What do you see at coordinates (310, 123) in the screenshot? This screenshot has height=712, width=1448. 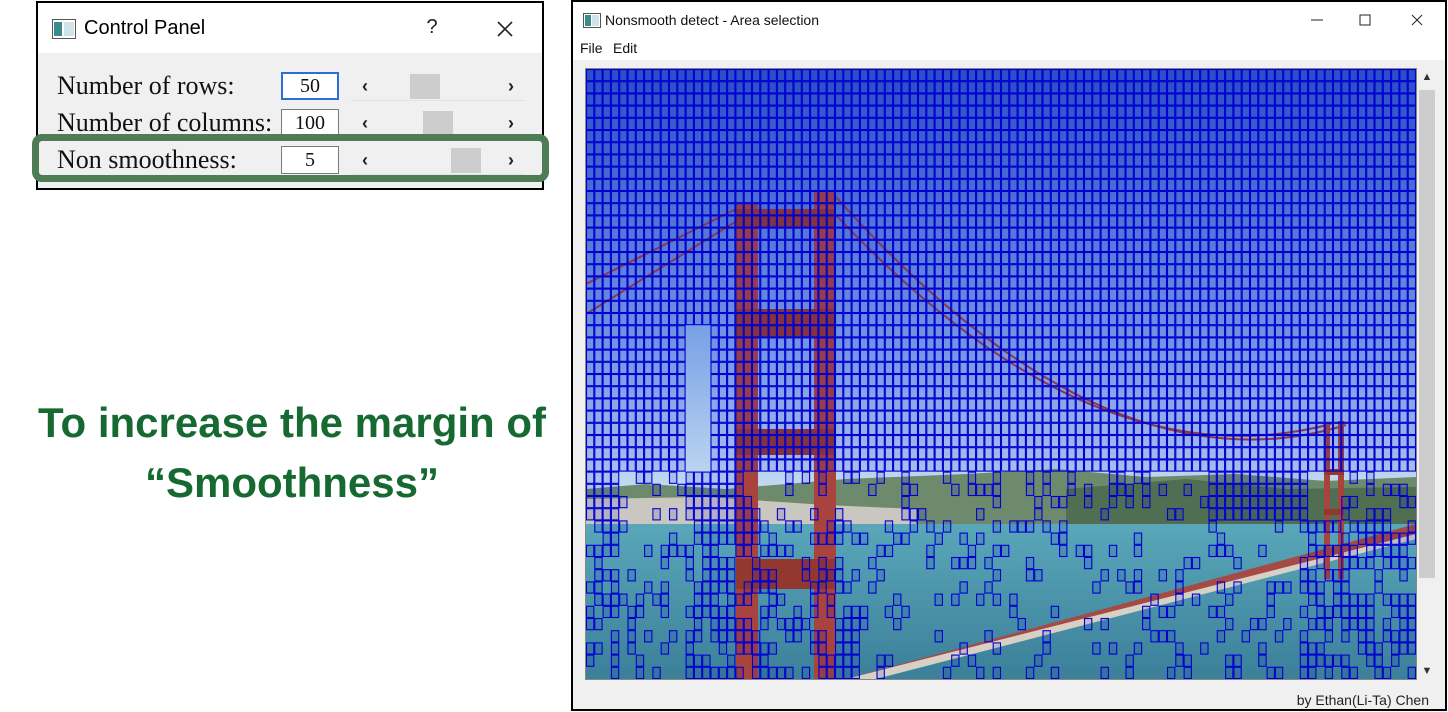 I see `columns-input: 100` at bounding box center [310, 123].